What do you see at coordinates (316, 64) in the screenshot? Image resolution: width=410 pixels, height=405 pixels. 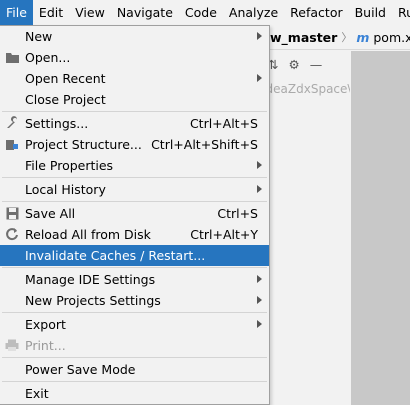 I see `minimize-icon: —` at bounding box center [316, 64].